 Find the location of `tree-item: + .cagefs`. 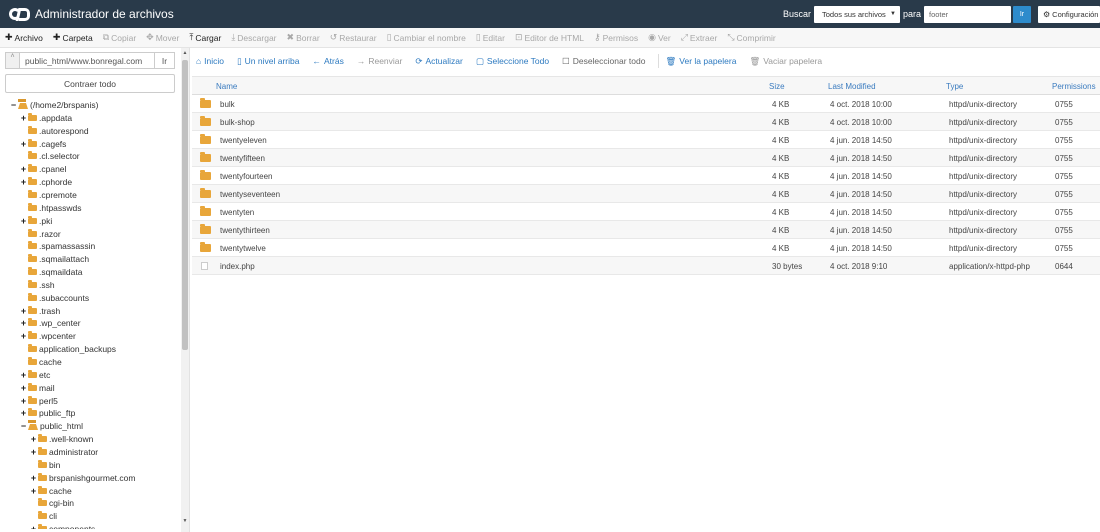

tree-item: + .cagefs is located at coordinates (43, 144).